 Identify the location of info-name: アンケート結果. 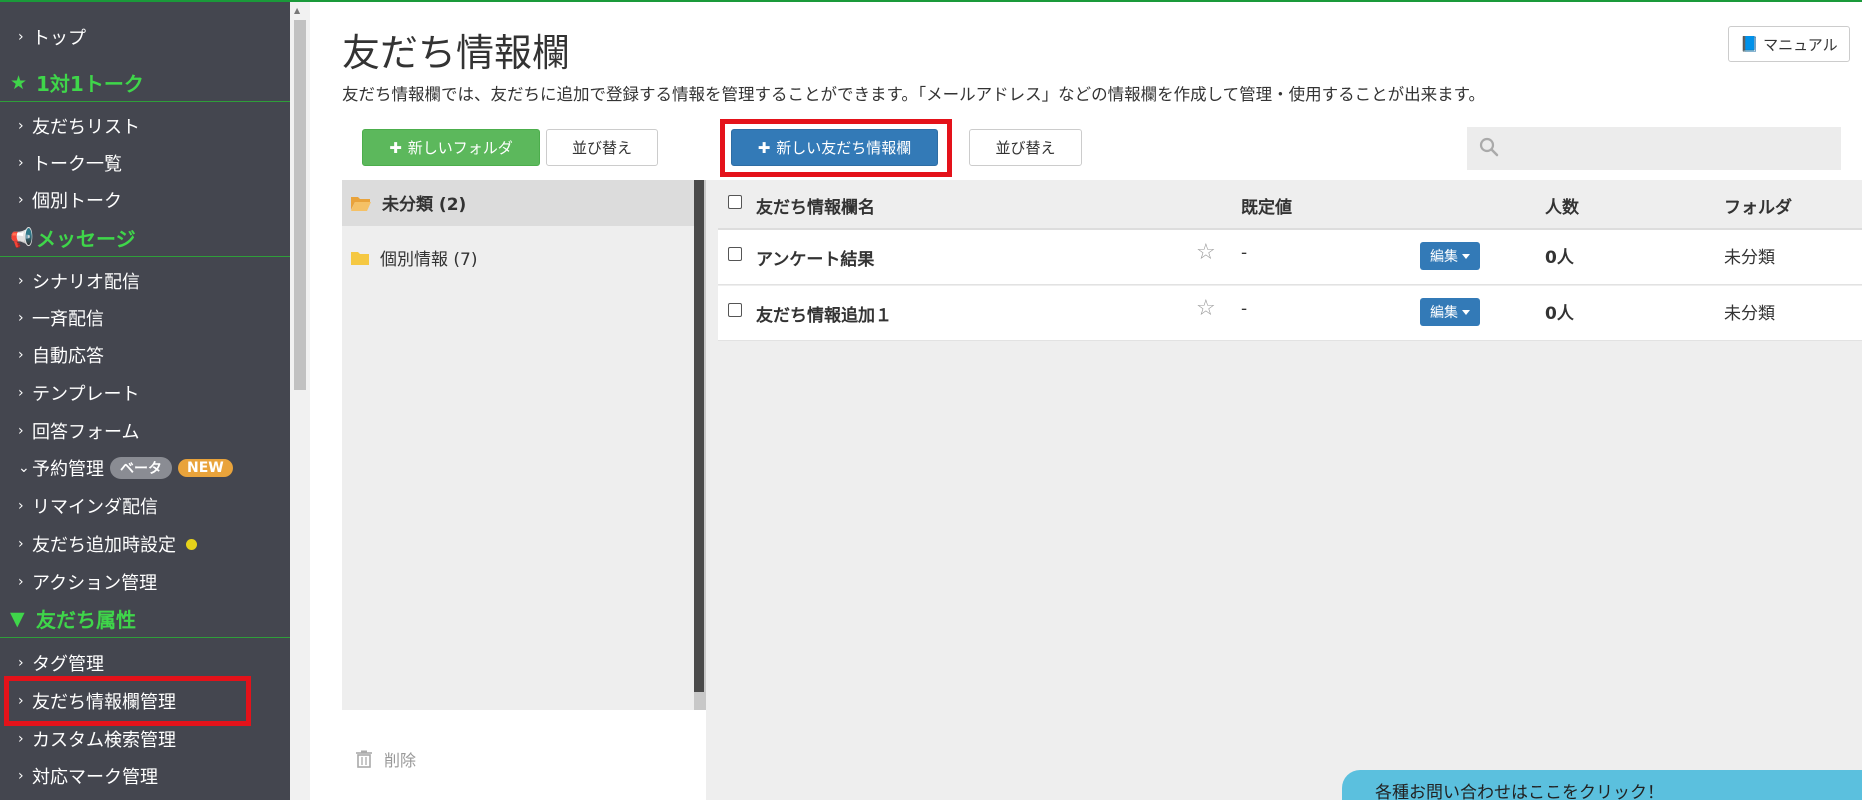
(815, 257).